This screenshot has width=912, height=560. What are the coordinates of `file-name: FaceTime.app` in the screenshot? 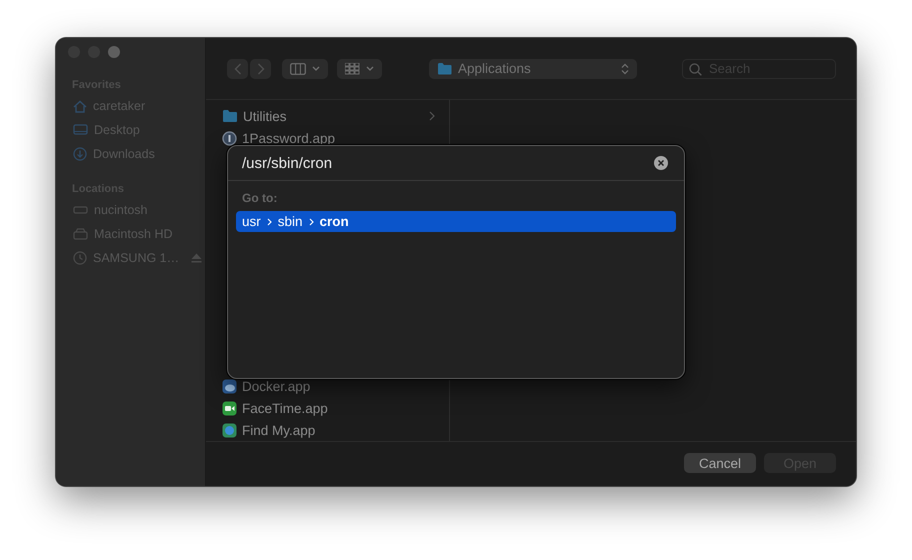 It's located at (285, 408).